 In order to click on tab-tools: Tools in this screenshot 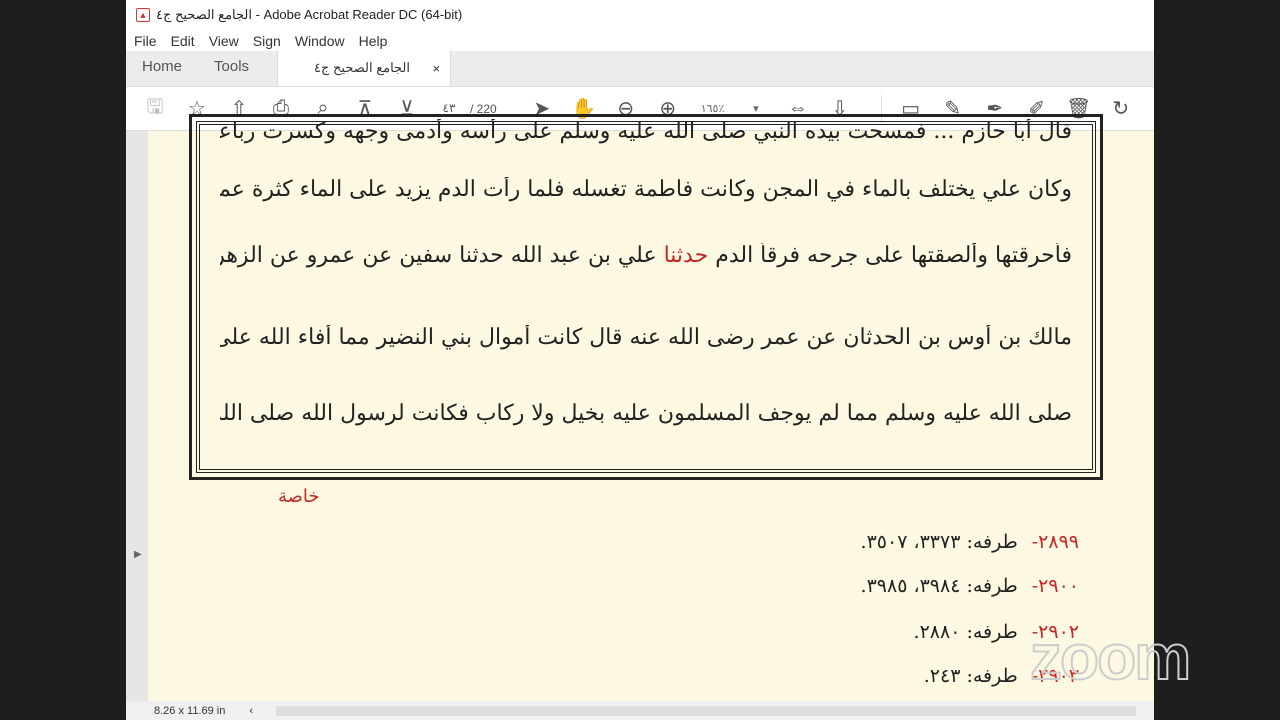, I will do `click(231, 68)`.